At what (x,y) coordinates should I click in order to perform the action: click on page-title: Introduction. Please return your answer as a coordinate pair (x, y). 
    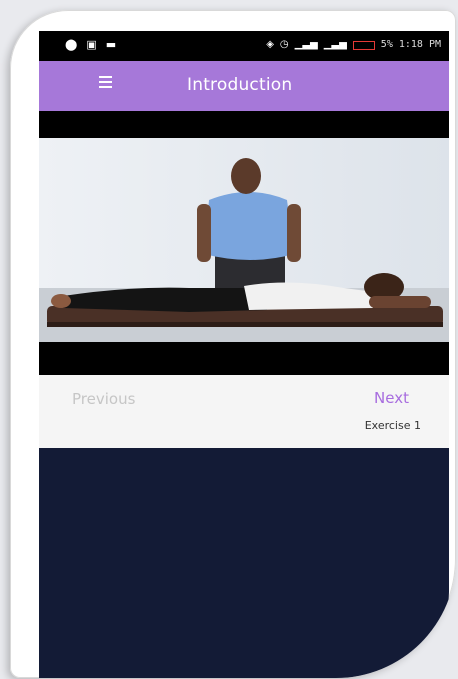
    Looking at the image, I should click on (240, 85).